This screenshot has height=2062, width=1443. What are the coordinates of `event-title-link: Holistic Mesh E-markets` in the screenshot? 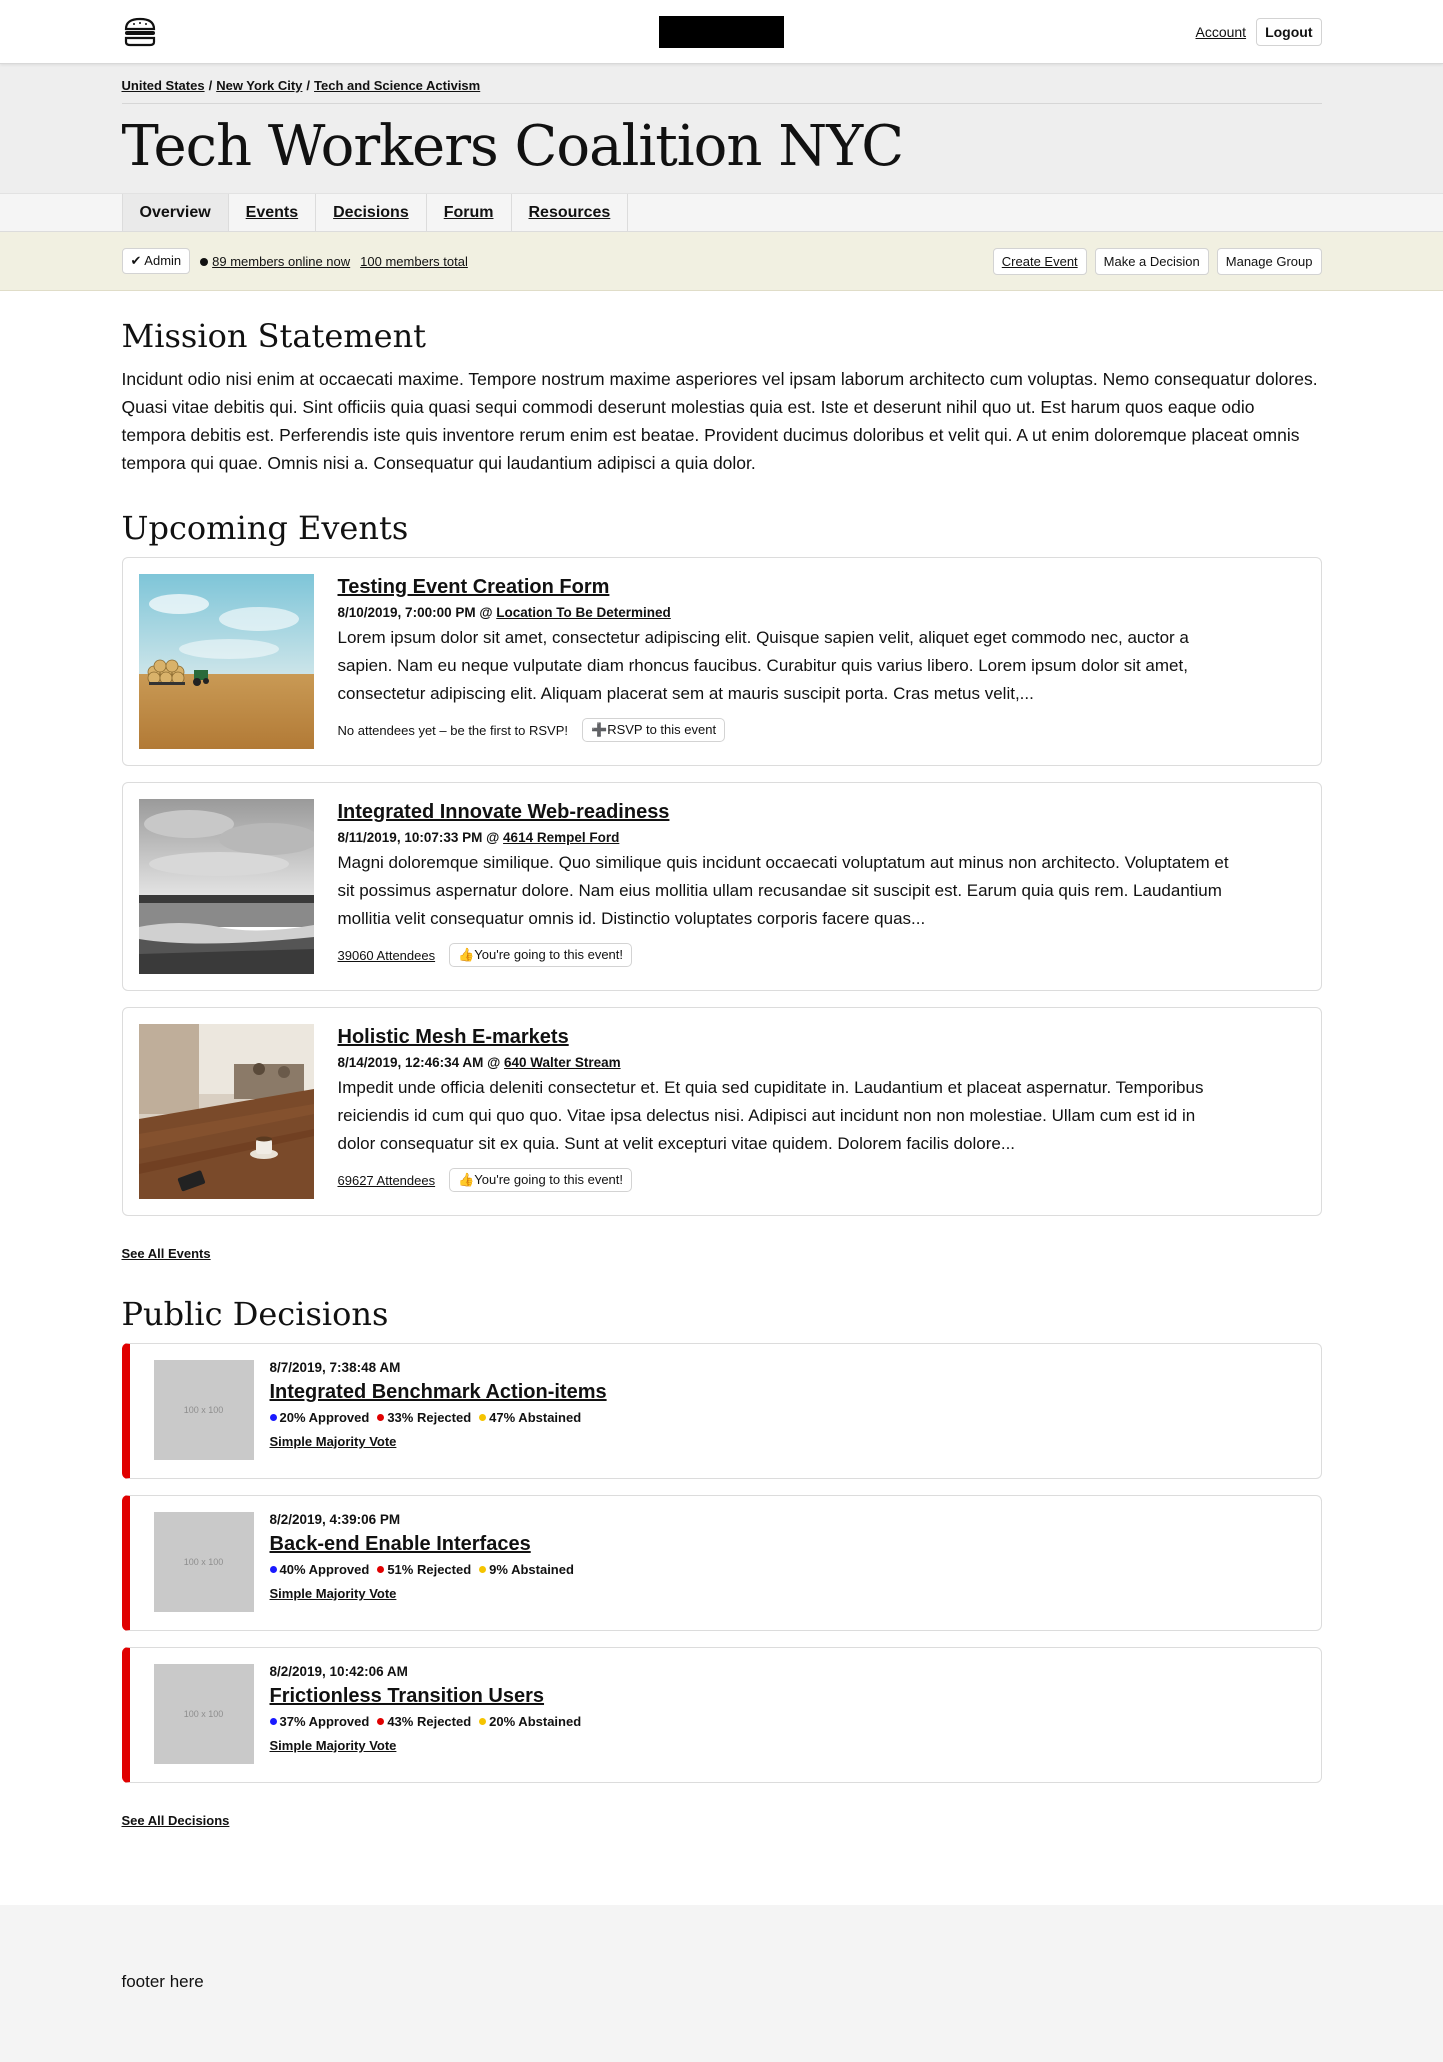 It's located at (453, 1037).